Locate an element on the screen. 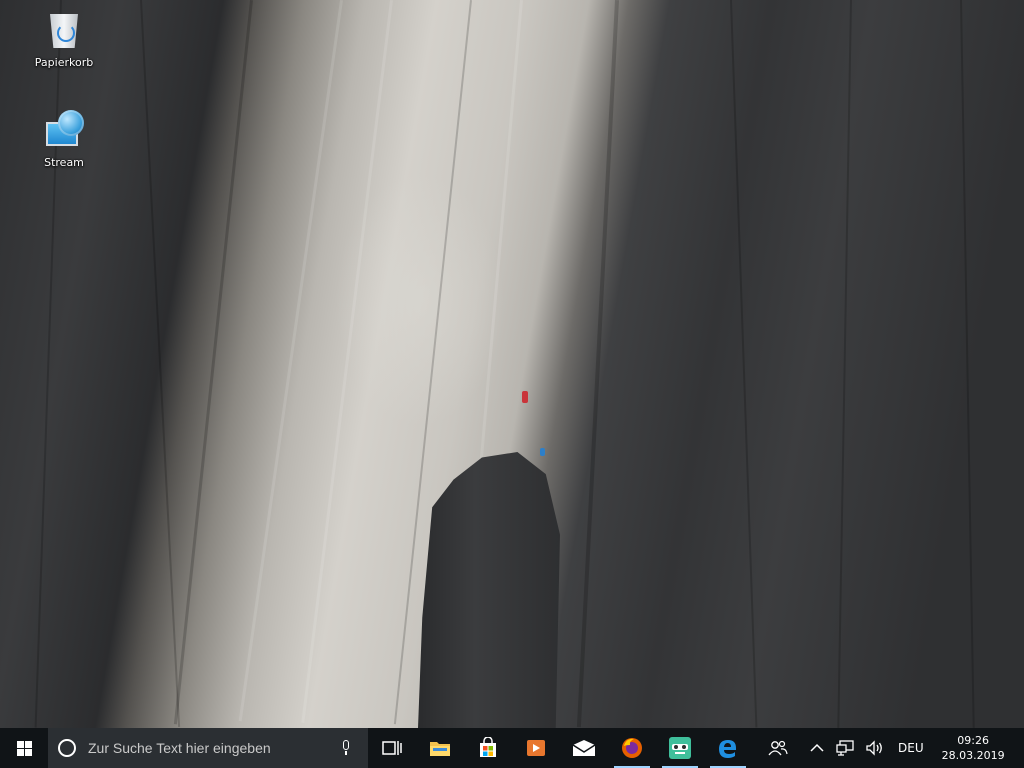  rock-pillar is located at coordinates (489, 590).